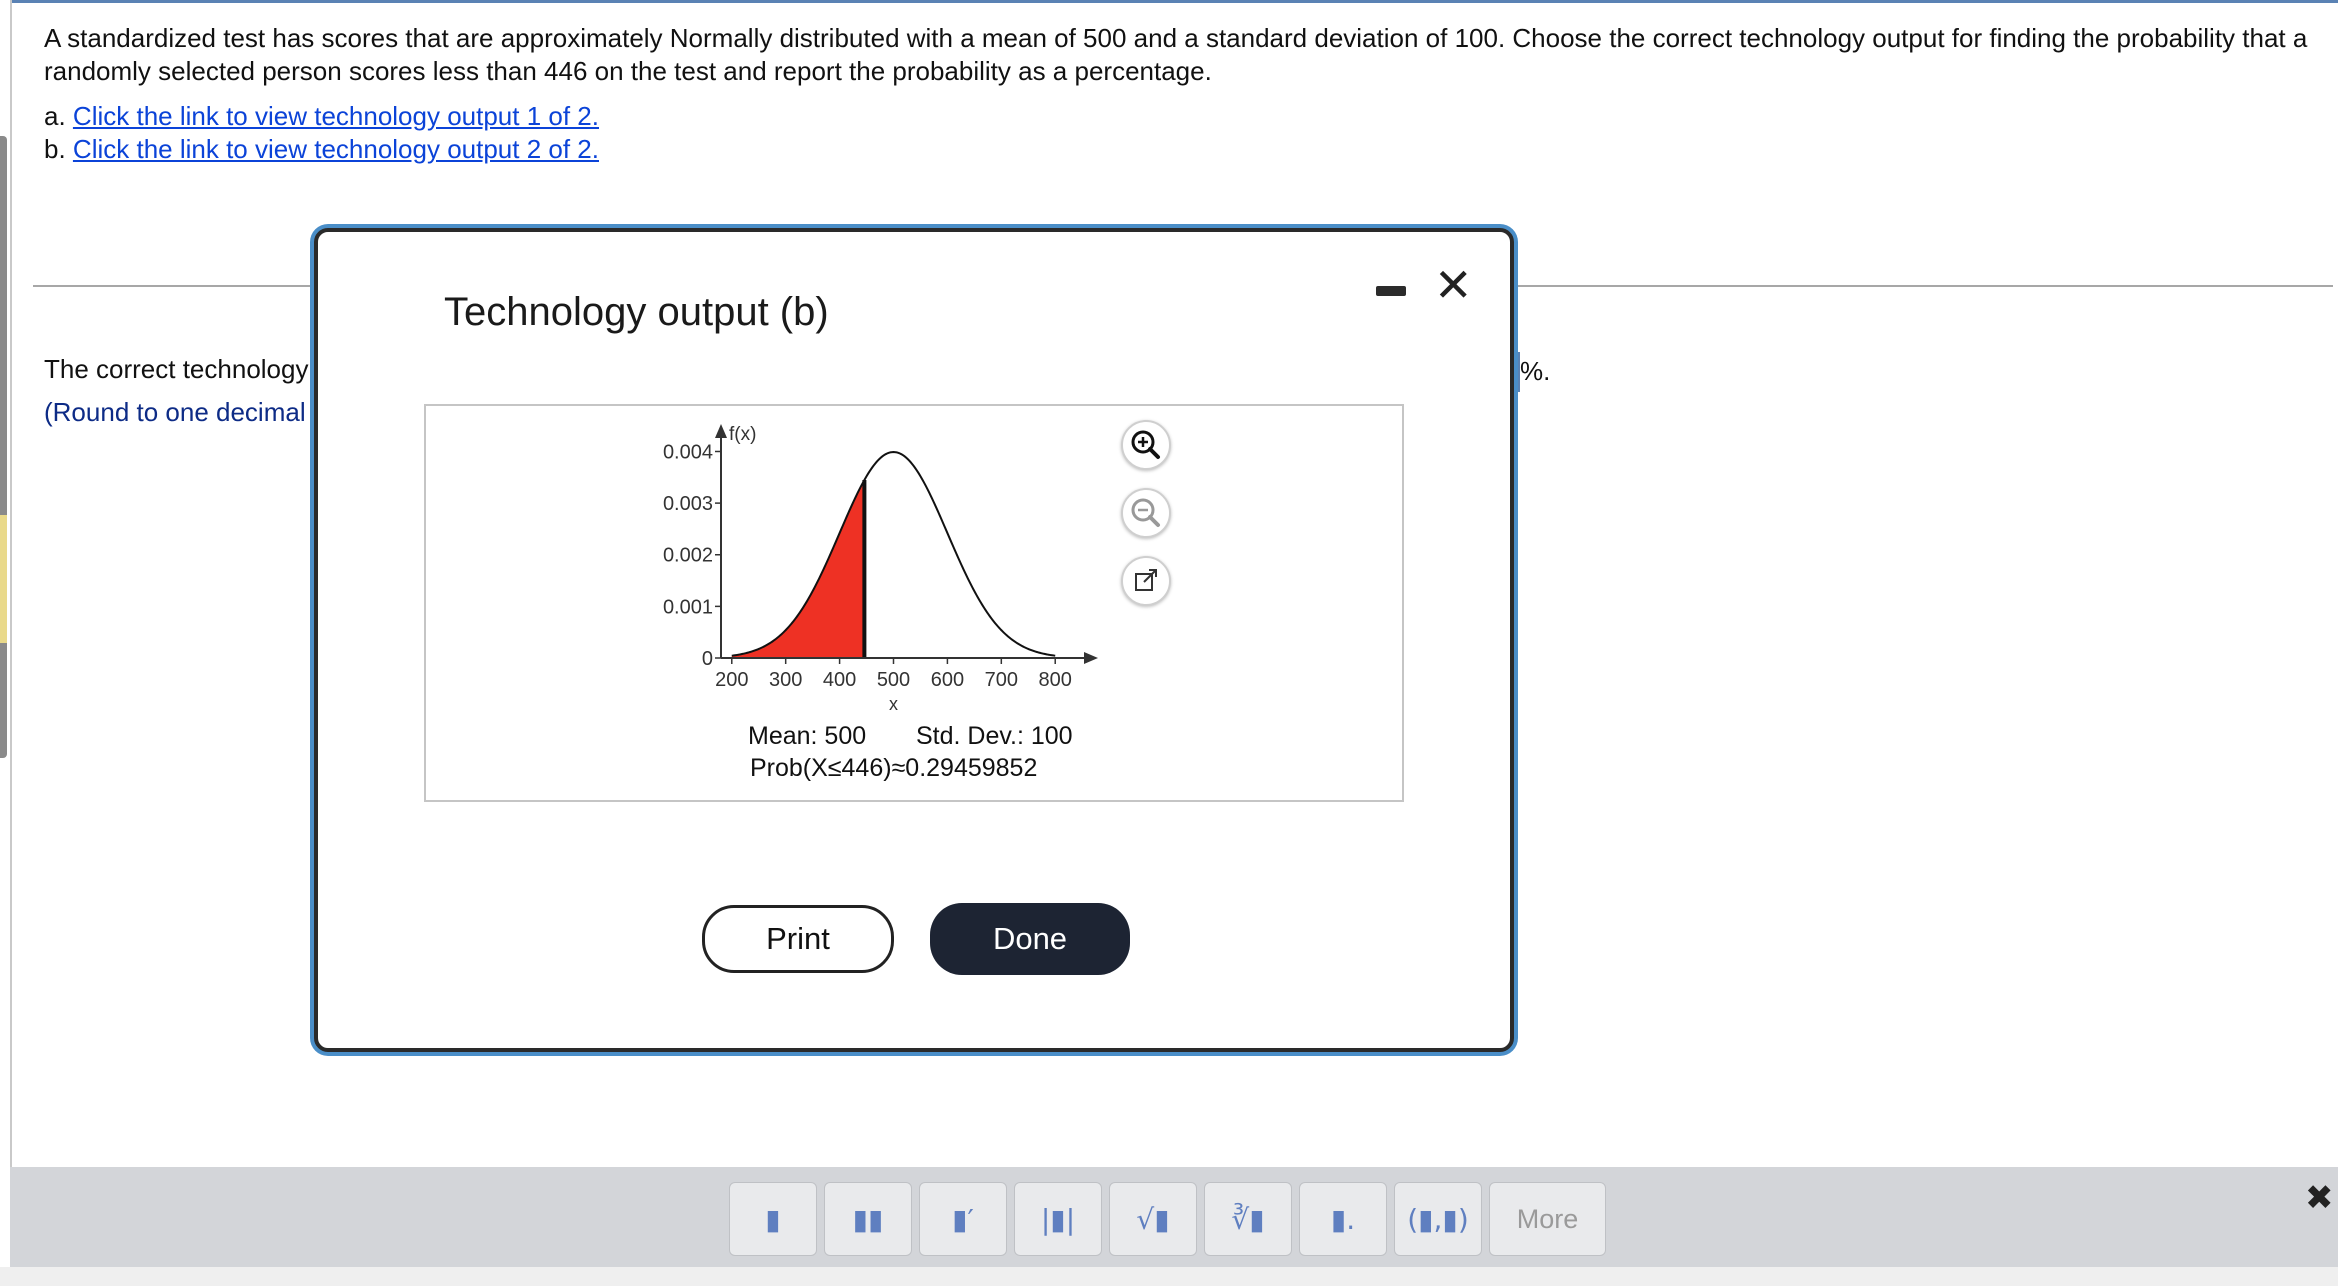 Image resolution: width=2338 pixels, height=1286 pixels. Describe the element at coordinates (894, 768) in the screenshot. I see `probability-text: Prob(X≤446)≈0.29459852` at that location.